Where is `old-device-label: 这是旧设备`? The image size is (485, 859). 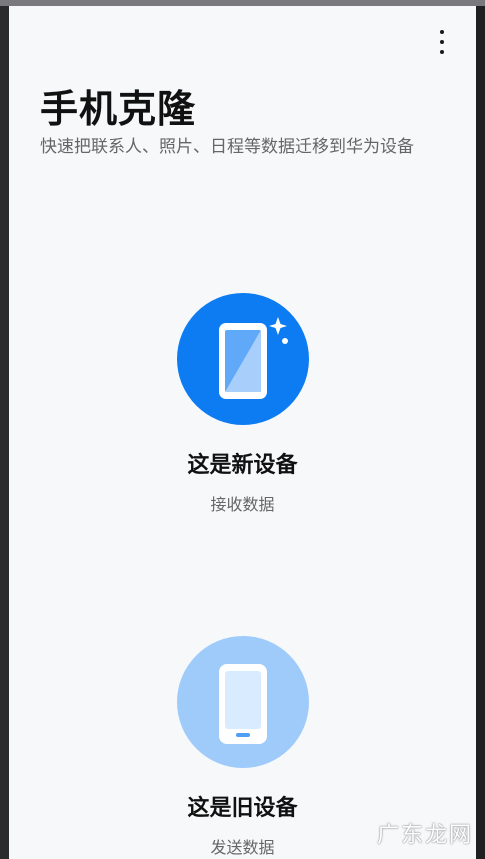
old-device-label: 这是旧设备 is located at coordinates (242, 808).